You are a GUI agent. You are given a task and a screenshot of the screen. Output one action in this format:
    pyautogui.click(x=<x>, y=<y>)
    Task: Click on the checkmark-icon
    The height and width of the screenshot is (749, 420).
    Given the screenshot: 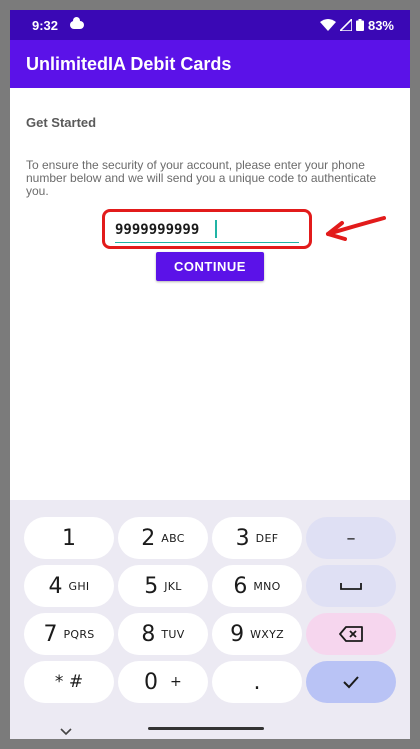 What is the action you would take?
    pyautogui.click(x=351, y=682)
    